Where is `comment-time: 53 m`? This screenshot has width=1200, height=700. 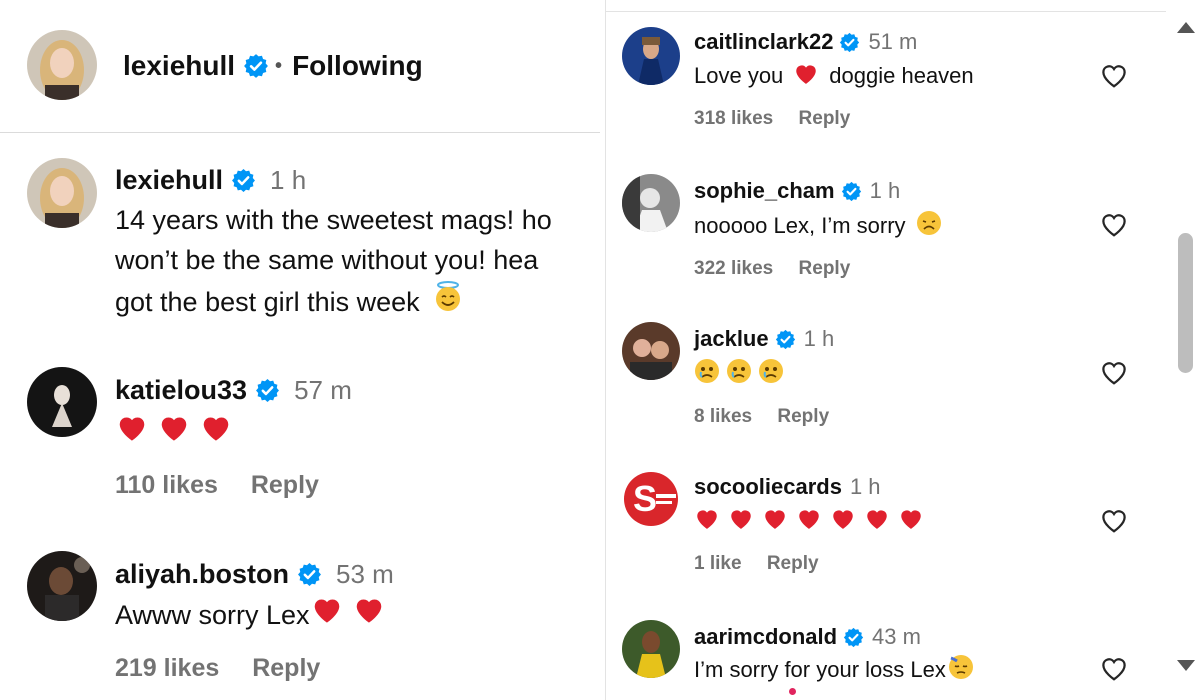
comment-time: 53 m is located at coordinates (365, 574).